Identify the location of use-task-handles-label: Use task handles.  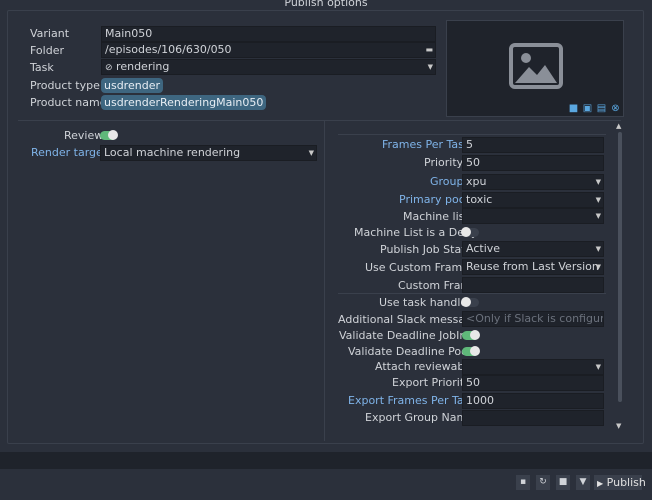
(426, 302).